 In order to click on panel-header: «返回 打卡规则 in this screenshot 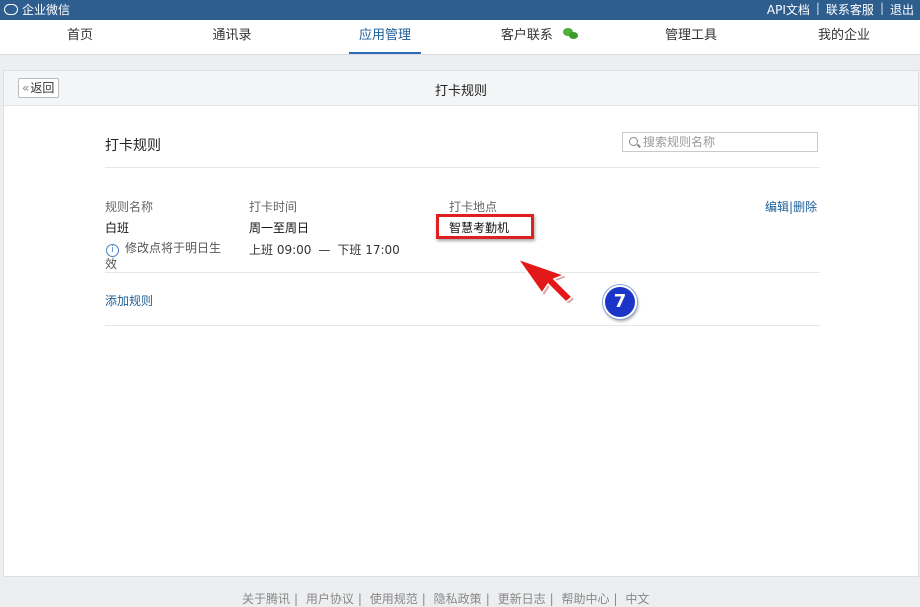, I will do `click(461, 88)`.